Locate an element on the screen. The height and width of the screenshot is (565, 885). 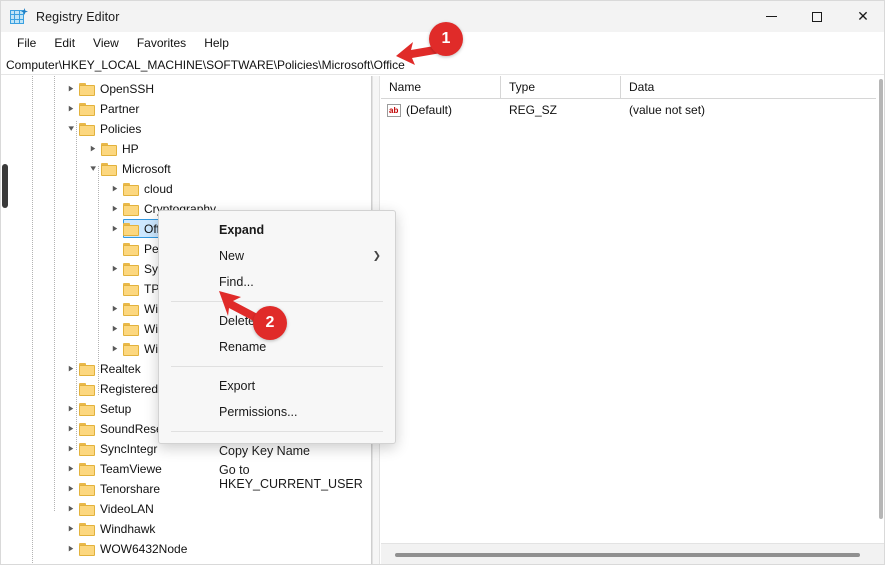
context-menu-item-label: Rename is located at coordinates (243, 347).